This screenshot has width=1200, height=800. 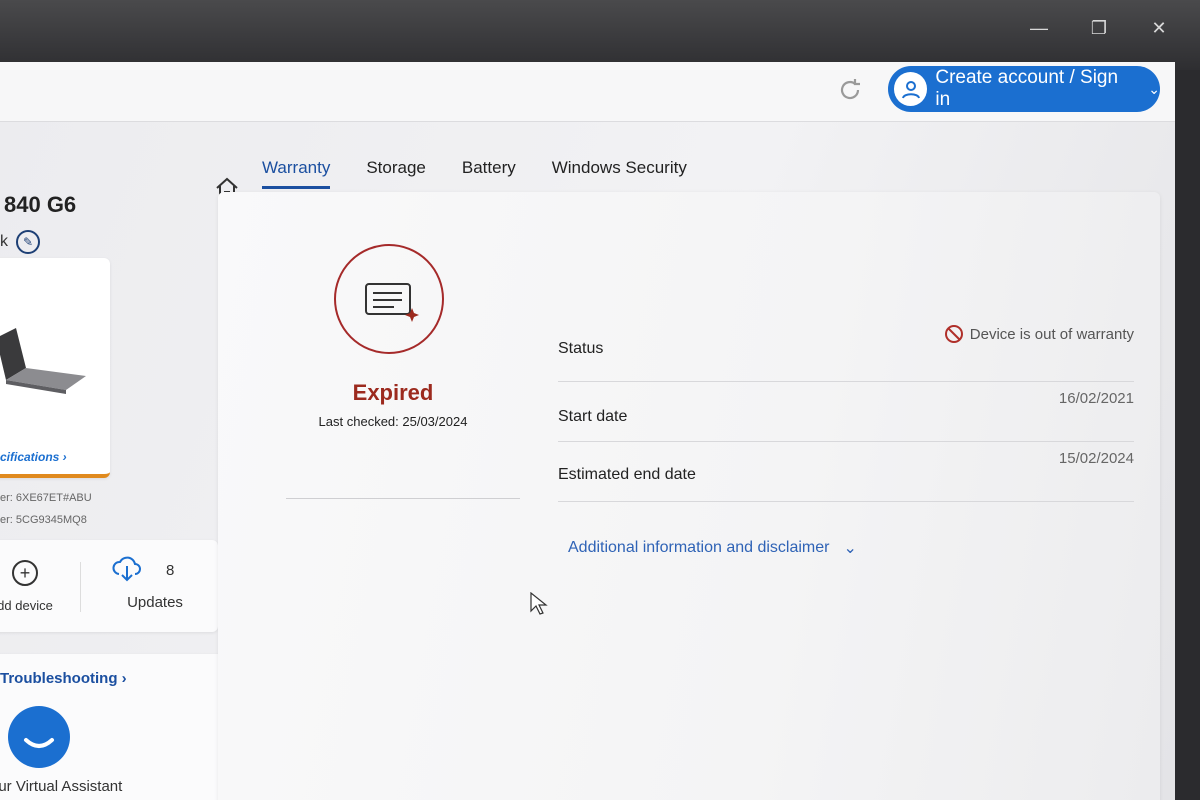 What do you see at coordinates (26, 605) in the screenshot?
I see `add-device-label: dd device` at bounding box center [26, 605].